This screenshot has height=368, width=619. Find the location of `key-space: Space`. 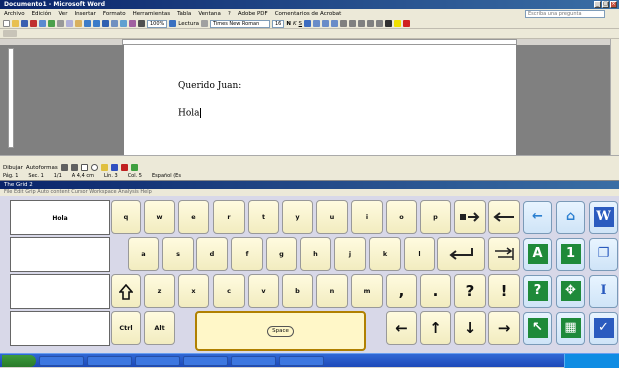

key-space: Space is located at coordinates (280, 331).